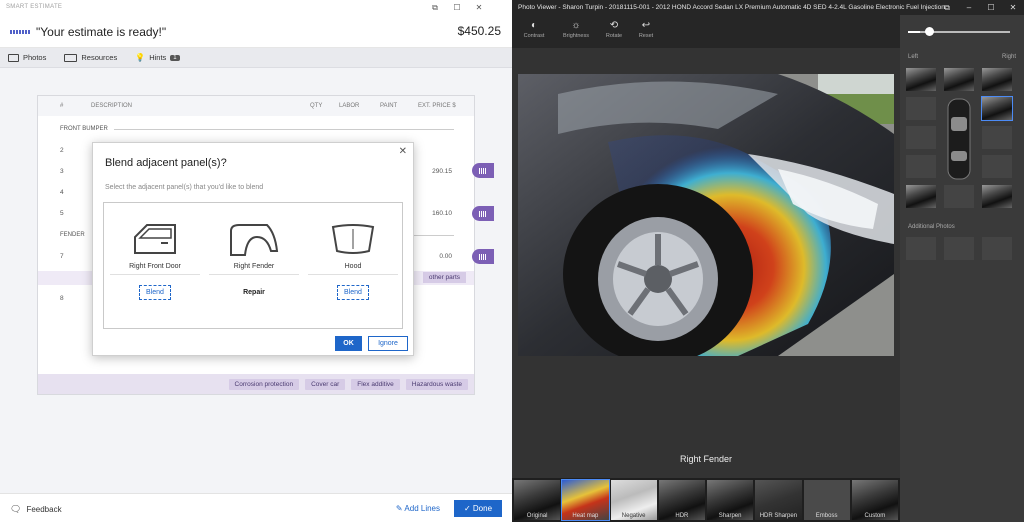 The height and width of the screenshot is (522, 1024). What do you see at coordinates (778, 500) in the screenshot?
I see `filter-hdr-sharpen: HDR Sharpen` at bounding box center [778, 500].